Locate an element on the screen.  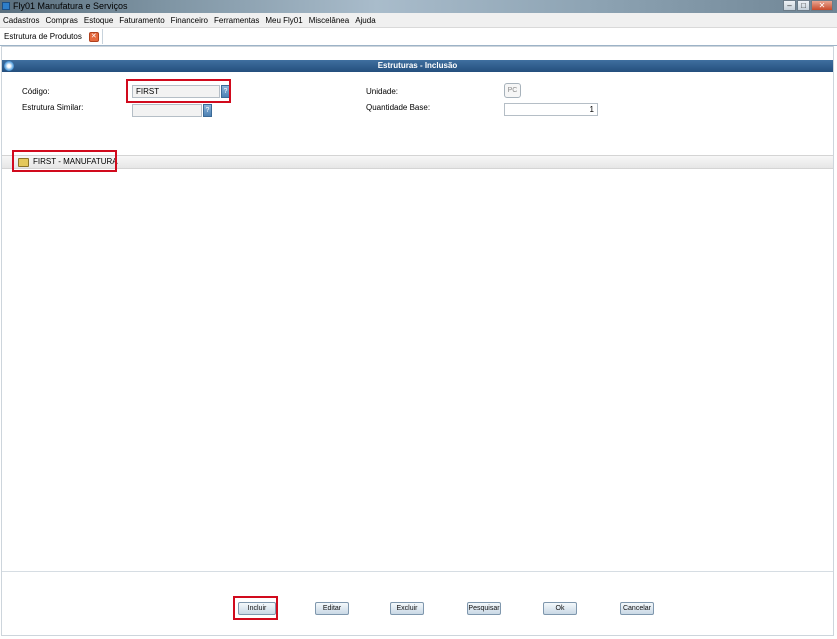
menu-miscelanea: Miscelânea is located at coordinates (329, 20).